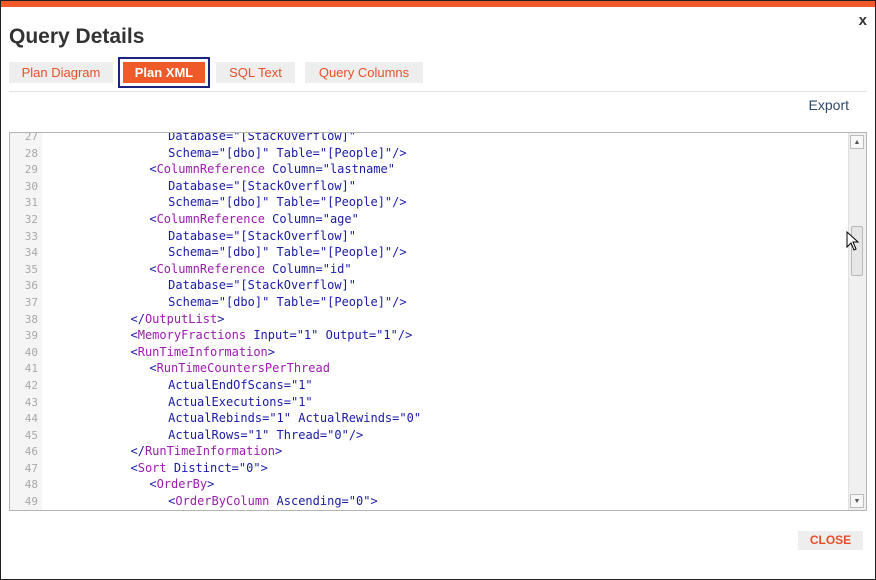  What do you see at coordinates (31, 186) in the screenshot?
I see `line-number: 30` at bounding box center [31, 186].